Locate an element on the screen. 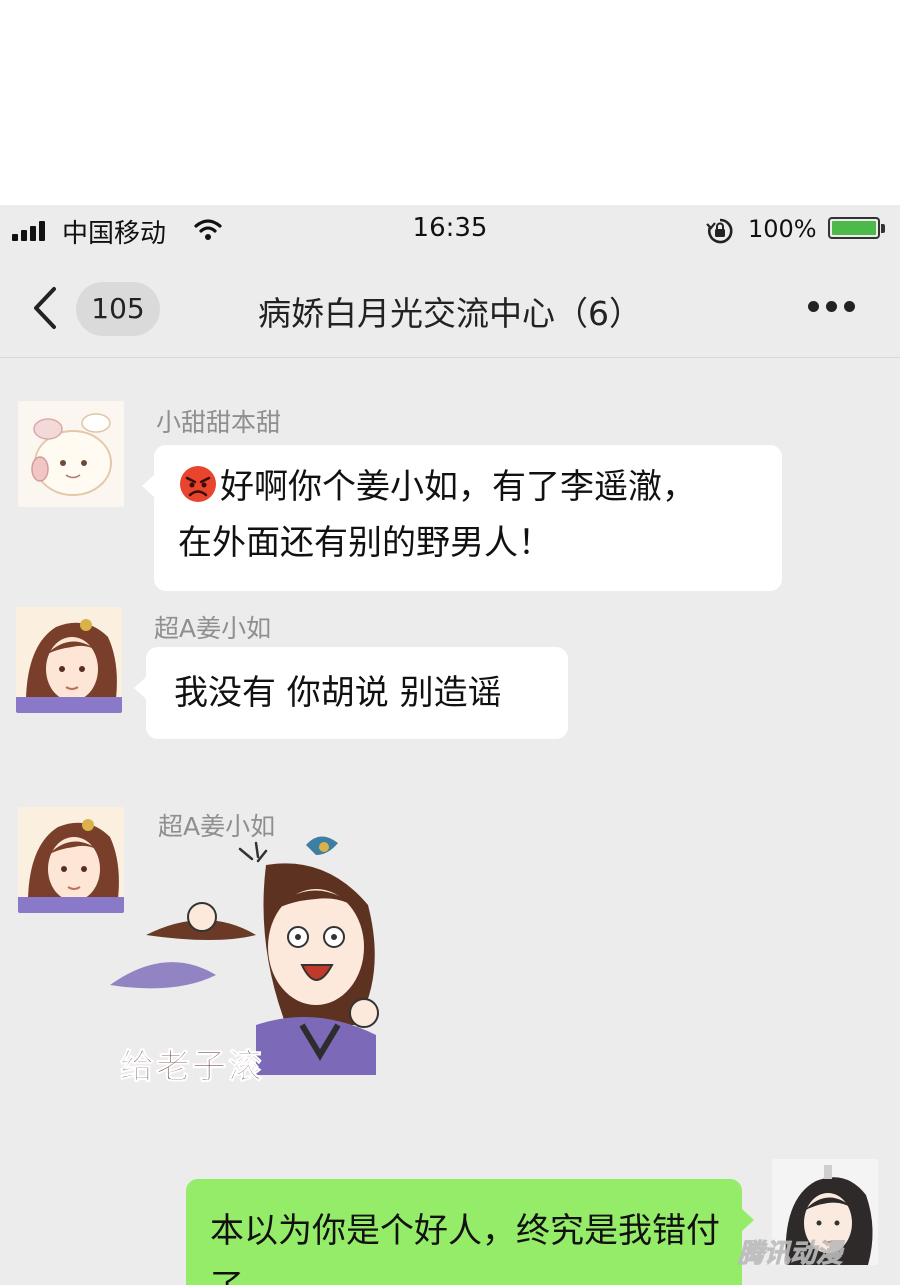 The height and width of the screenshot is (1285, 900). message-line: 本以为你是个好人，终究是我错付 is located at coordinates (465, 1231).